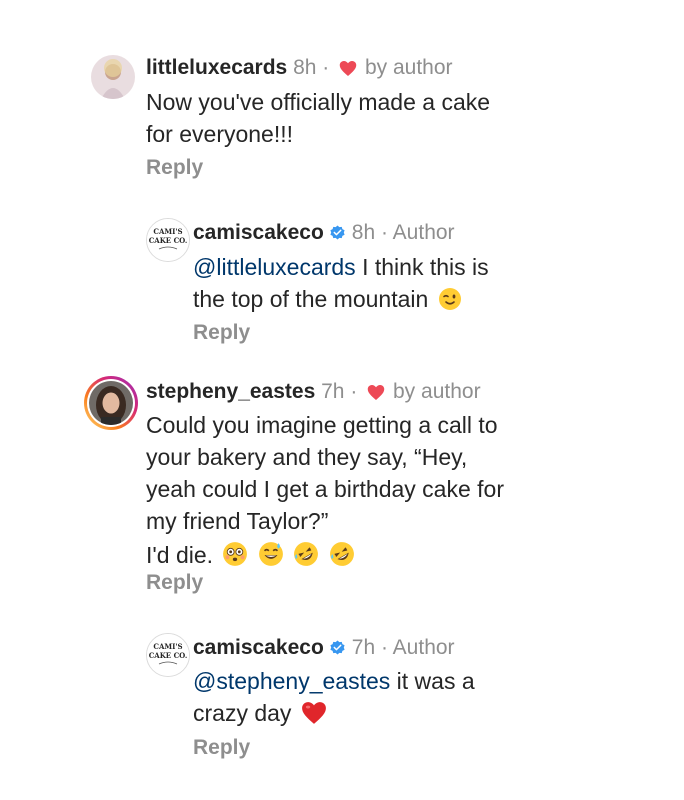 The height and width of the screenshot is (800, 684). I want to click on comment-text-fragment: it was a, so click(435, 681).